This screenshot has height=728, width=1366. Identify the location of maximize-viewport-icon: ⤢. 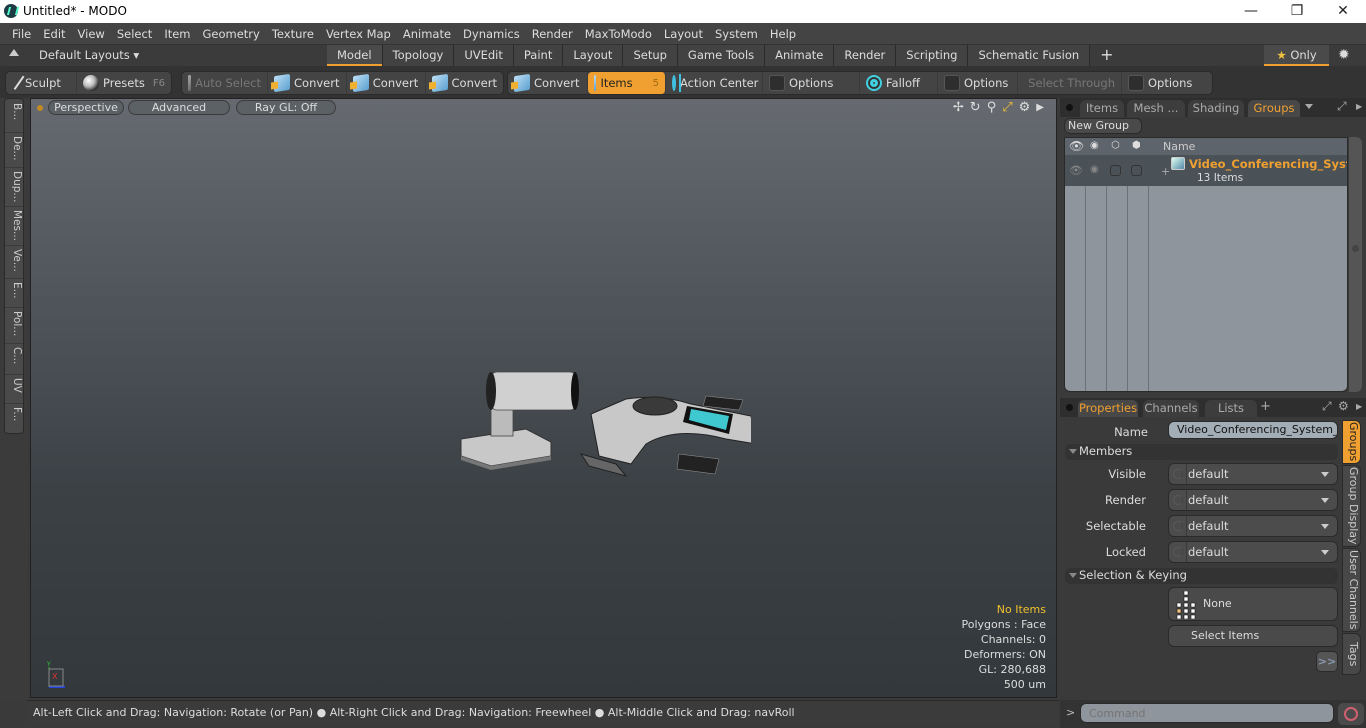
(1007, 108).